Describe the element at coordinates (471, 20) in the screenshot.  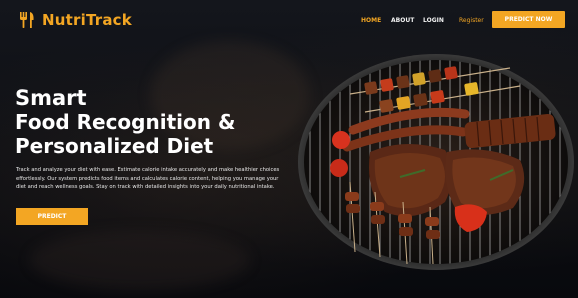
I see `nav-register-link: Register` at that location.